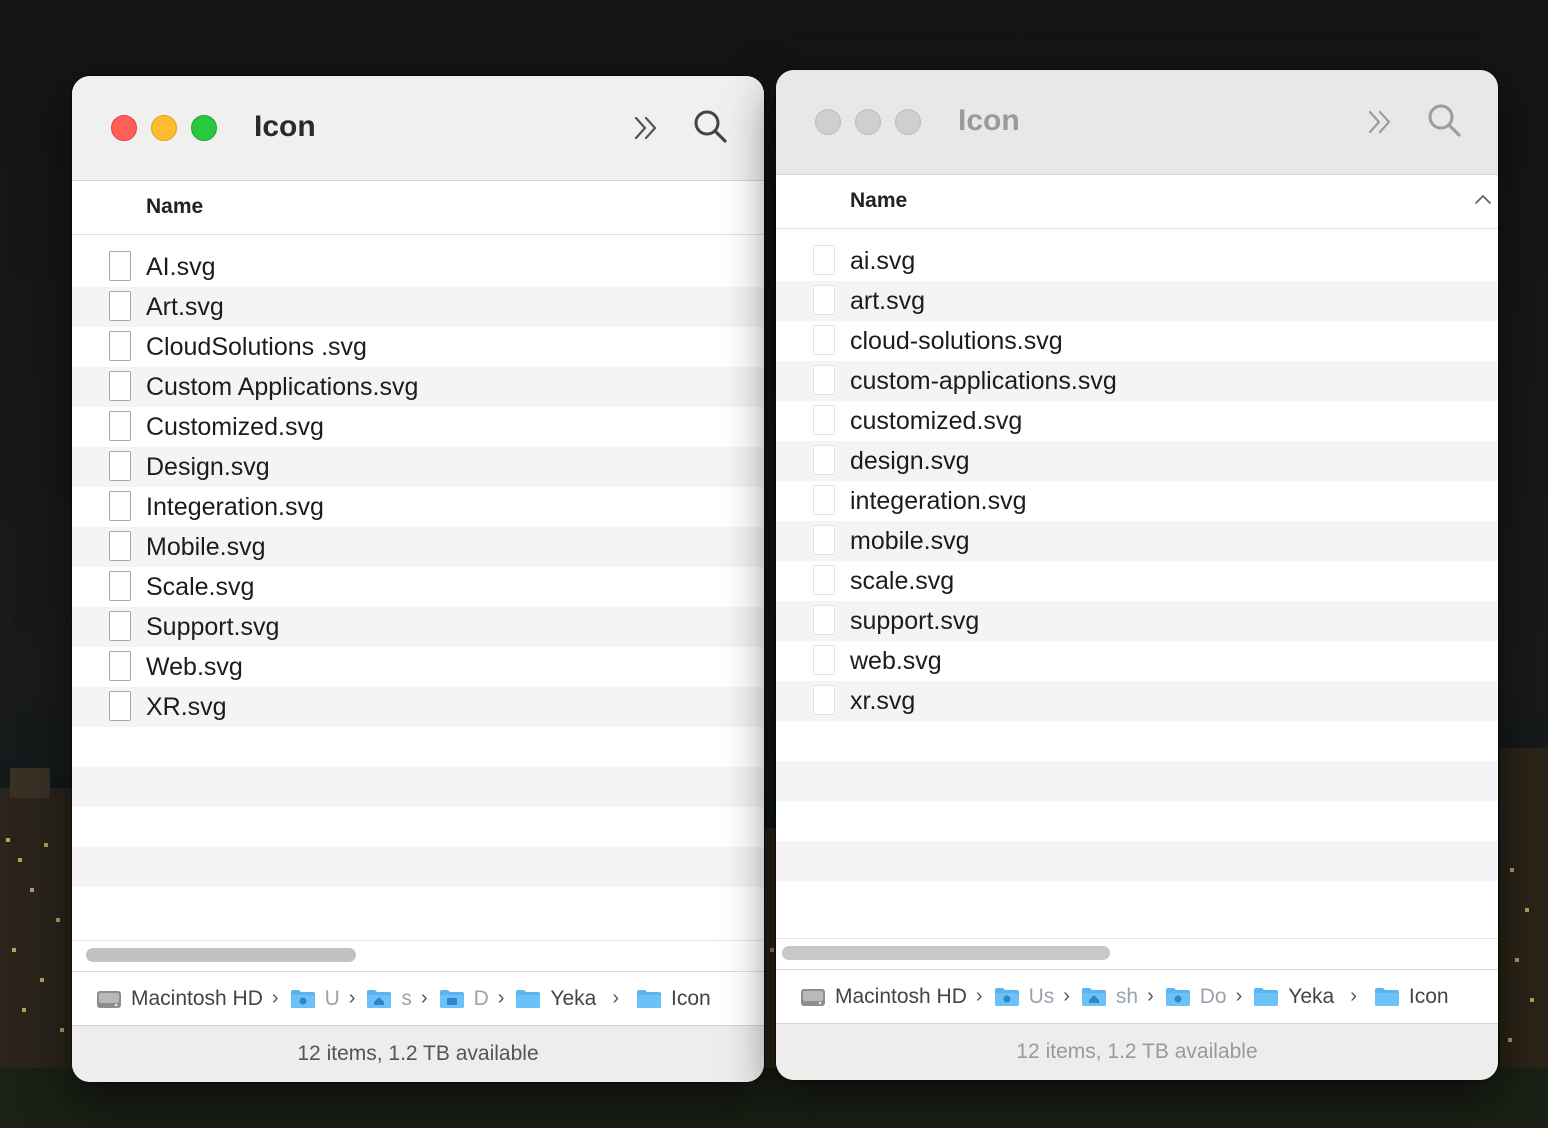  What do you see at coordinates (915, 621) in the screenshot?
I see `file-name: support.svg` at bounding box center [915, 621].